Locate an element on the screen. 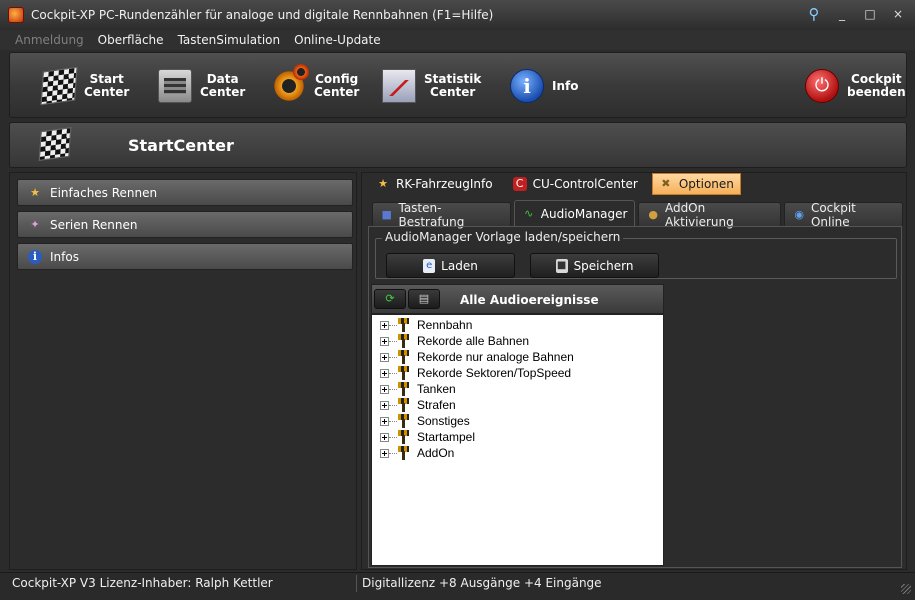 The height and width of the screenshot is (600, 915). menu-oberflaeche: Oberfläche is located at coordinates (131, 40).